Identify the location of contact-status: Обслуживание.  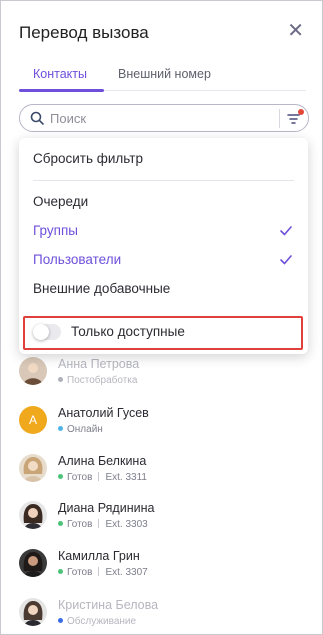
(97, 621).